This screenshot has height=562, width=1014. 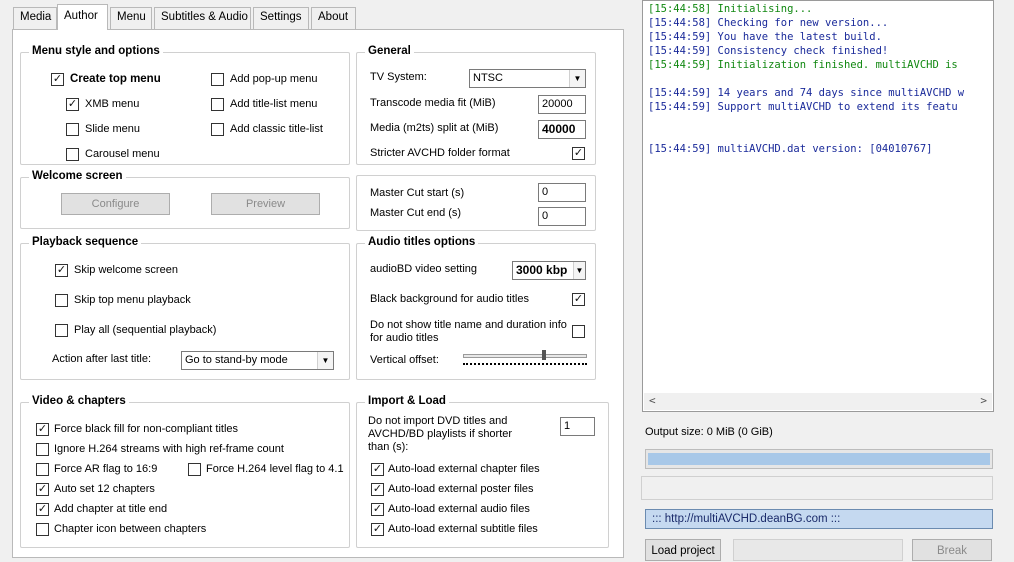 I want to click on add-title-list-menu-label: Add title-list menu, so click(x=274, y=104).